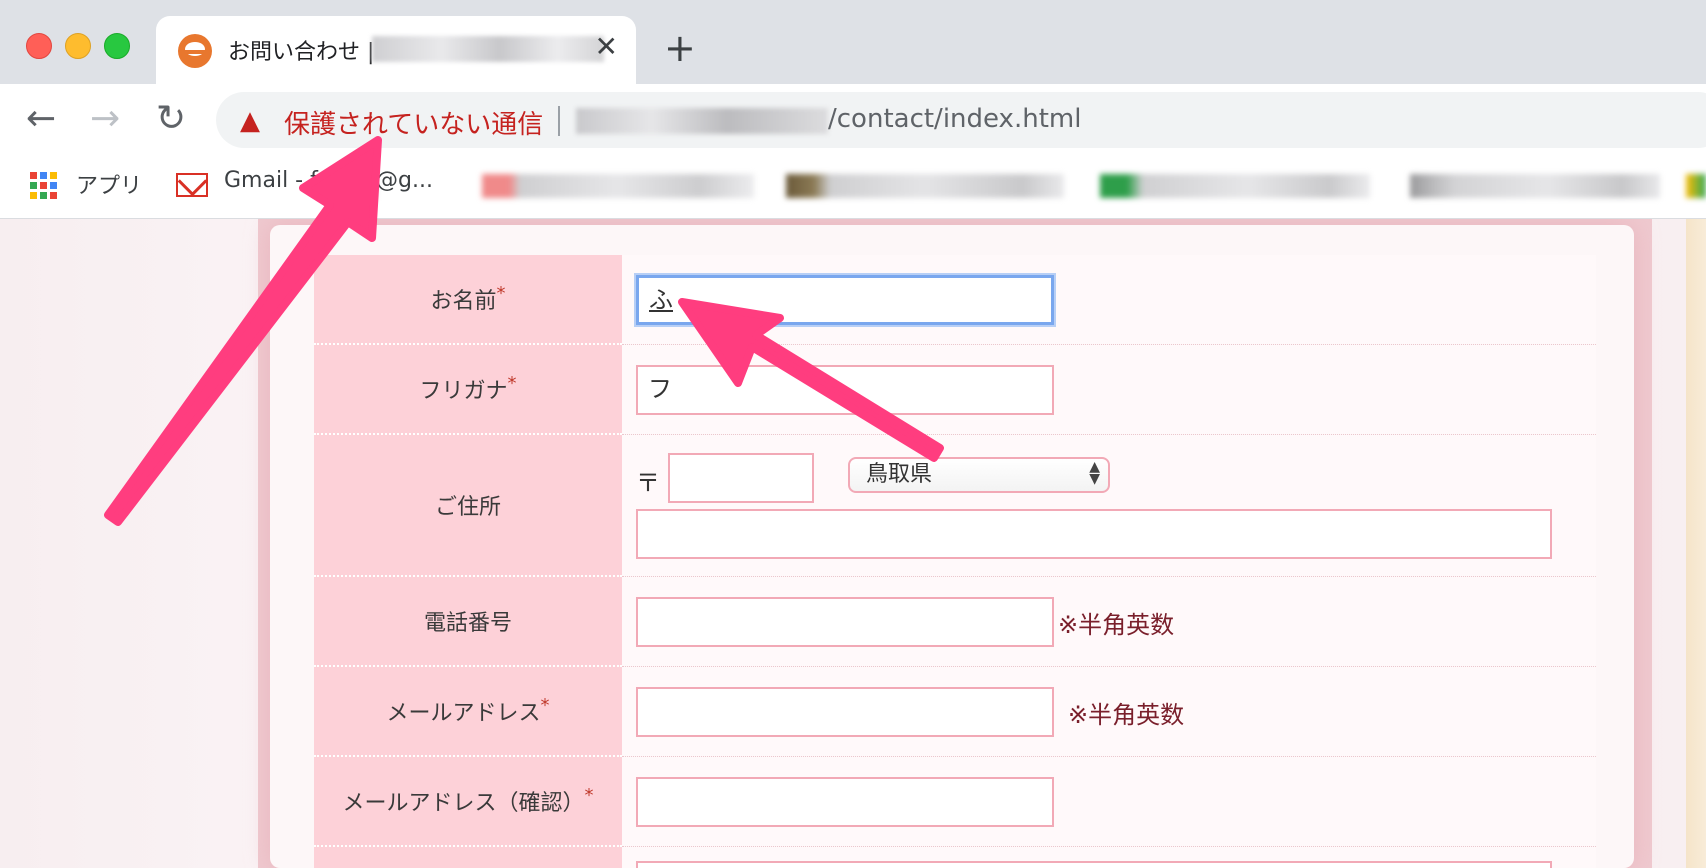  I want to click on bookmark-apps: アプリ, so click(109, 184).